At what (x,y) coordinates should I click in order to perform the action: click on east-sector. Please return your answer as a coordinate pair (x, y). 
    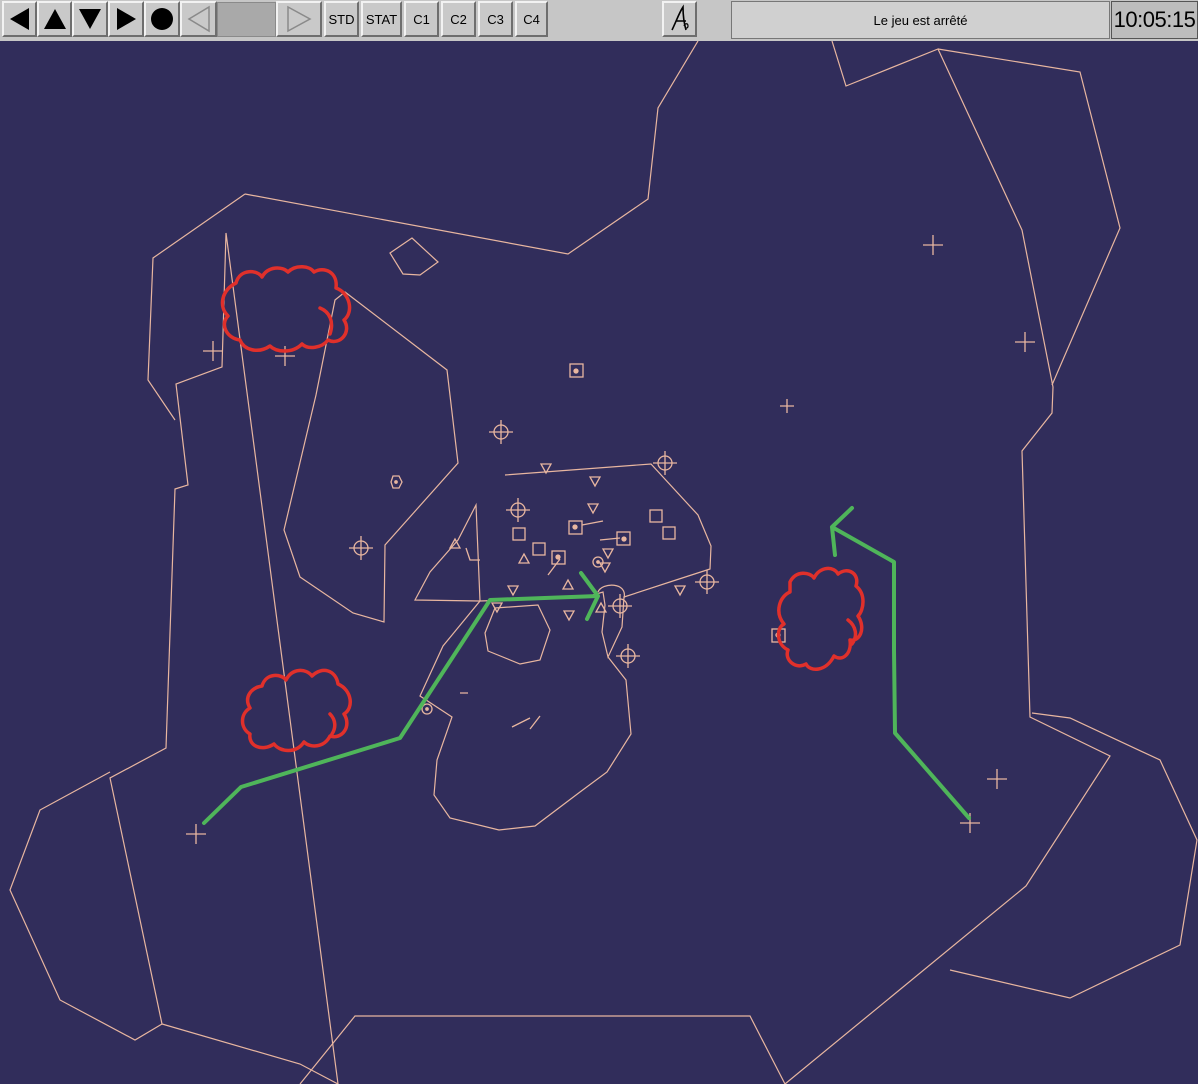
    Looking at the image, I should click on (1073, 855).